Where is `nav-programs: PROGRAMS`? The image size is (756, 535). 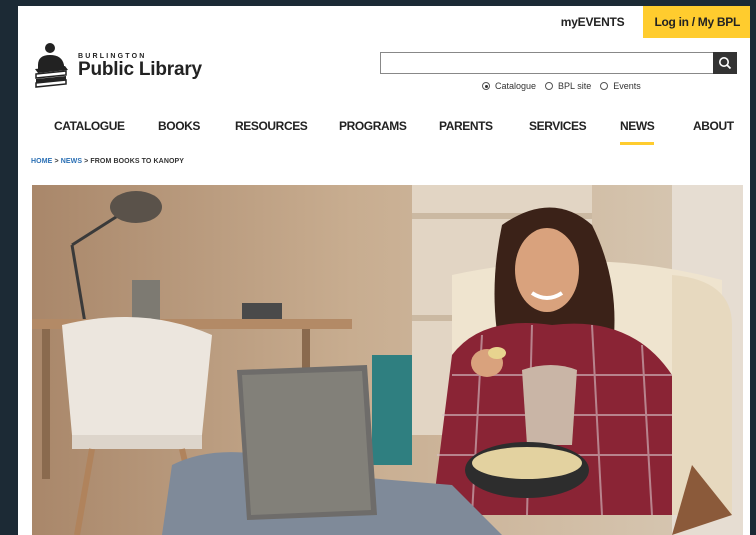
nav-programs: PROGRAMS is located at coordinates (373, 126).